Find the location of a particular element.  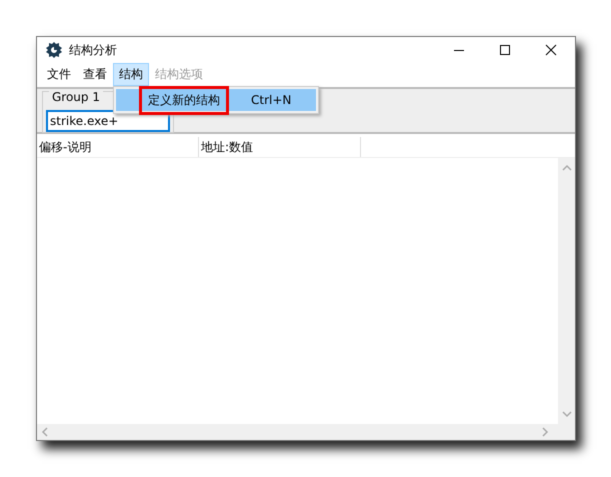

close-icon is located at coordinates (551, 50).